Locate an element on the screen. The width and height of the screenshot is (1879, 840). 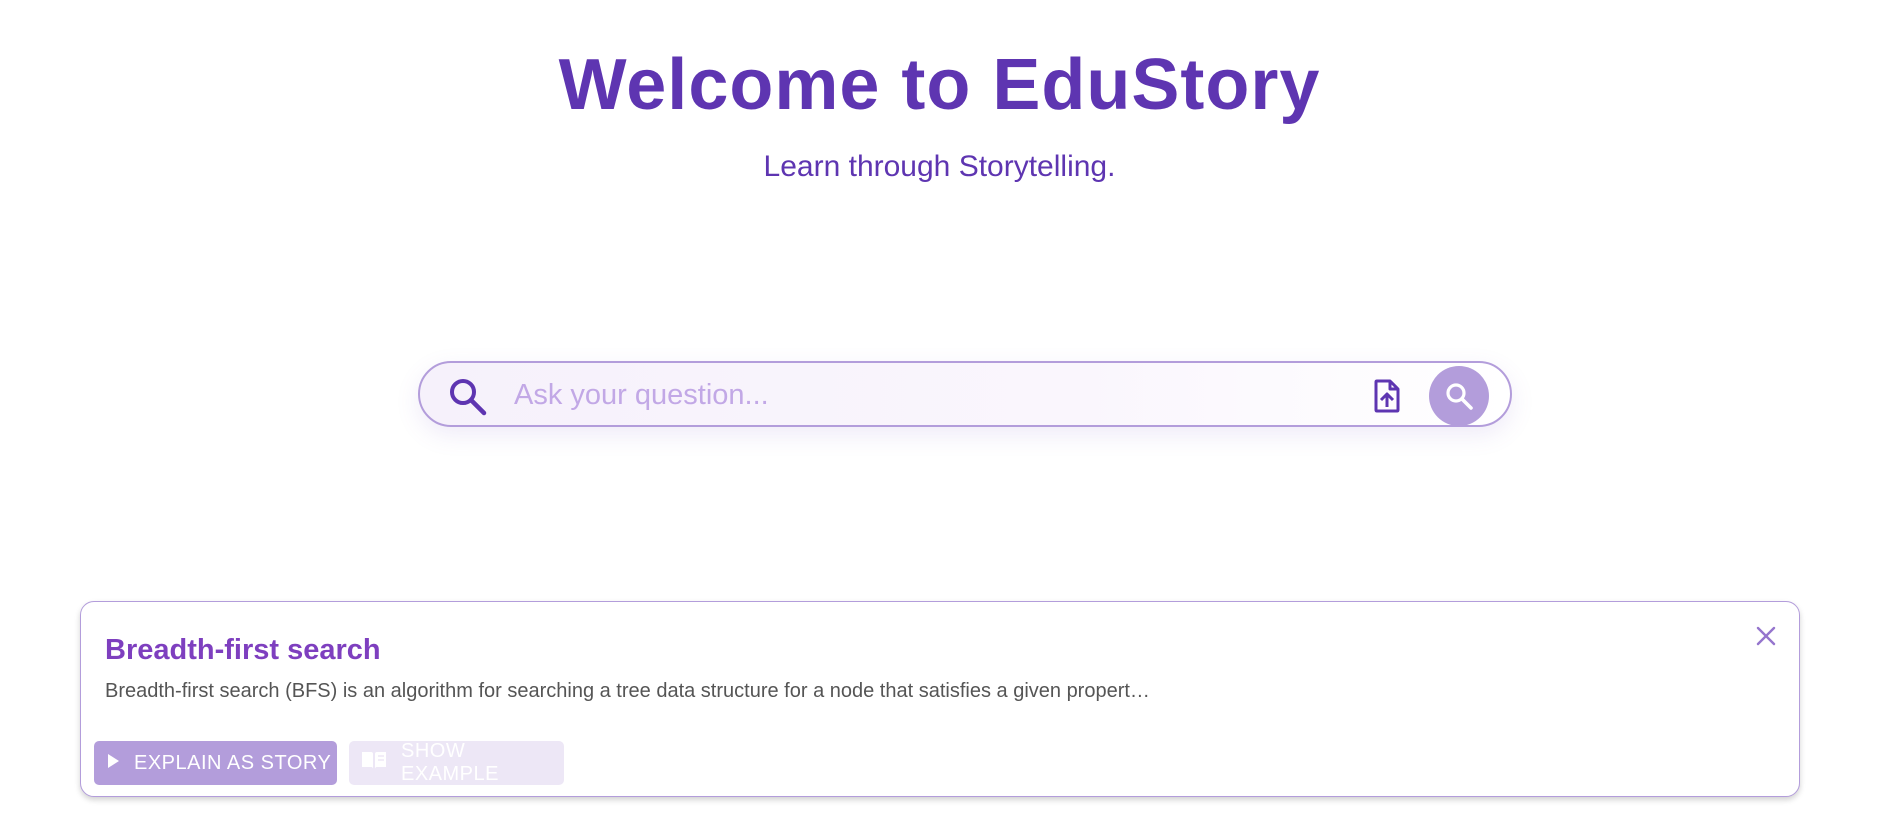
play-icon is located at coordinates (113, 763).